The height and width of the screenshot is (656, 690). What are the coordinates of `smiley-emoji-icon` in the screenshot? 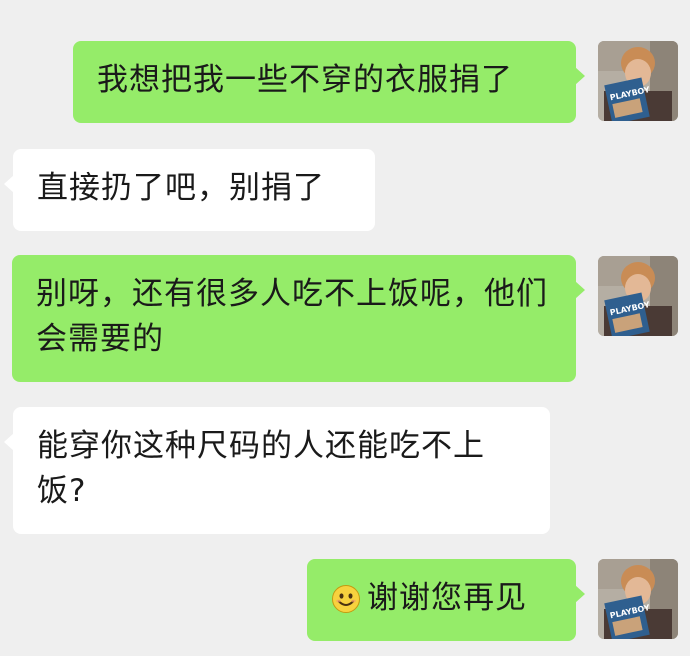 It's located at (346, 599).